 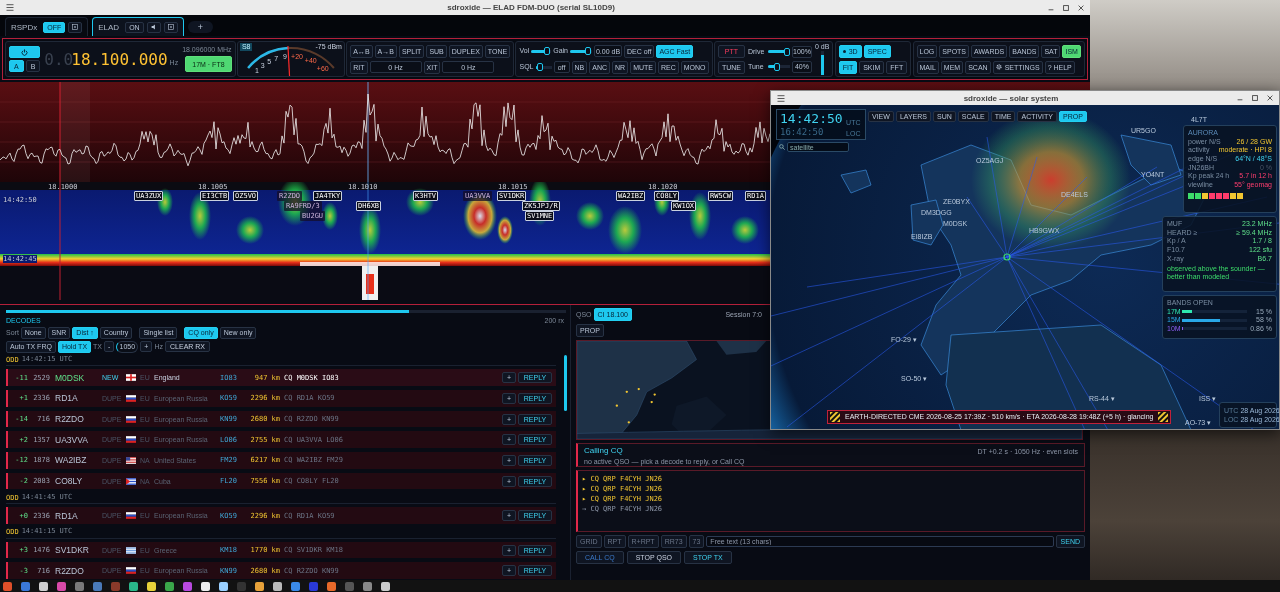 I want to click on callsign-cell-text: SV1DKR, so click(x=72, y=550).